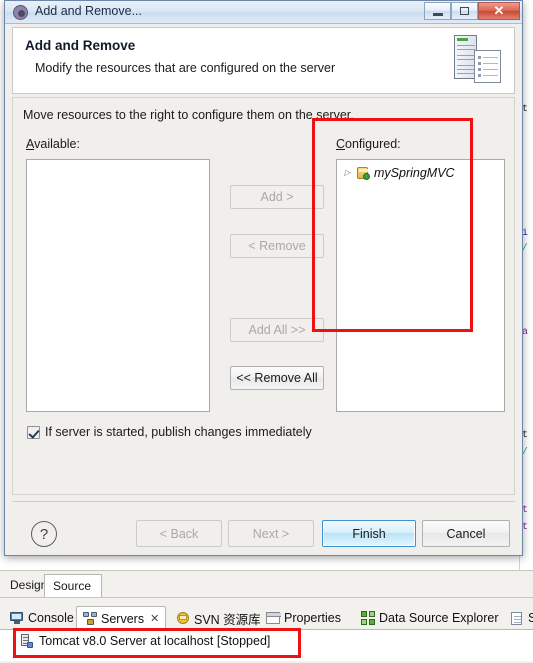 This screenshot has height=663, width=533. What do you see at coordinates (439, 618) in the screenshot?
I see `tab-dse-label: Data Source Explorer` at bounding box center [439, 618].